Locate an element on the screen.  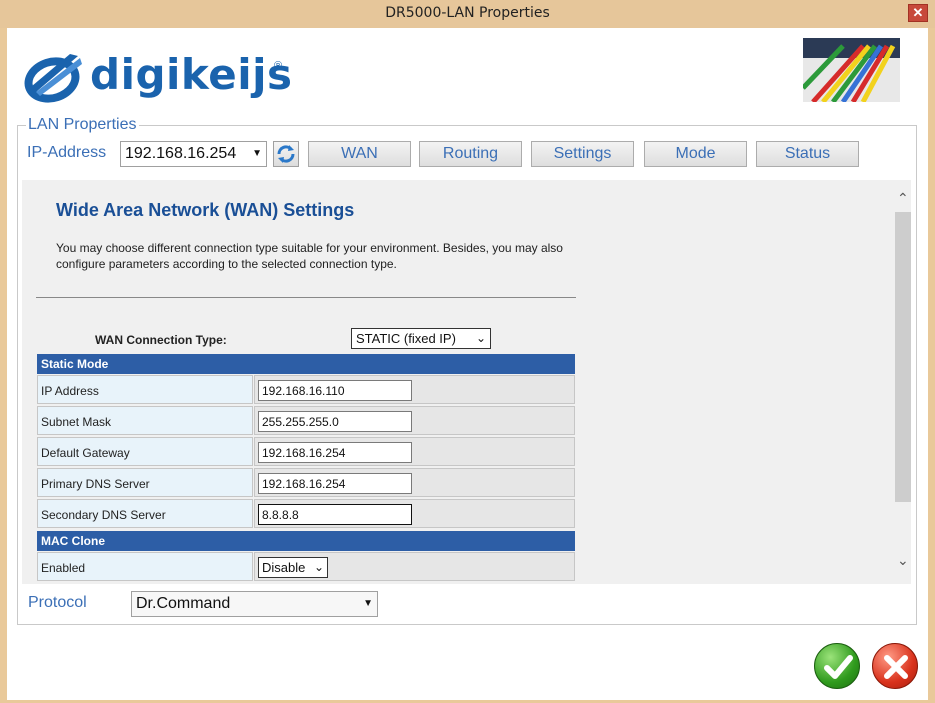
window-title: DR5000-LAN Properties is located at coordinates (467, 13).